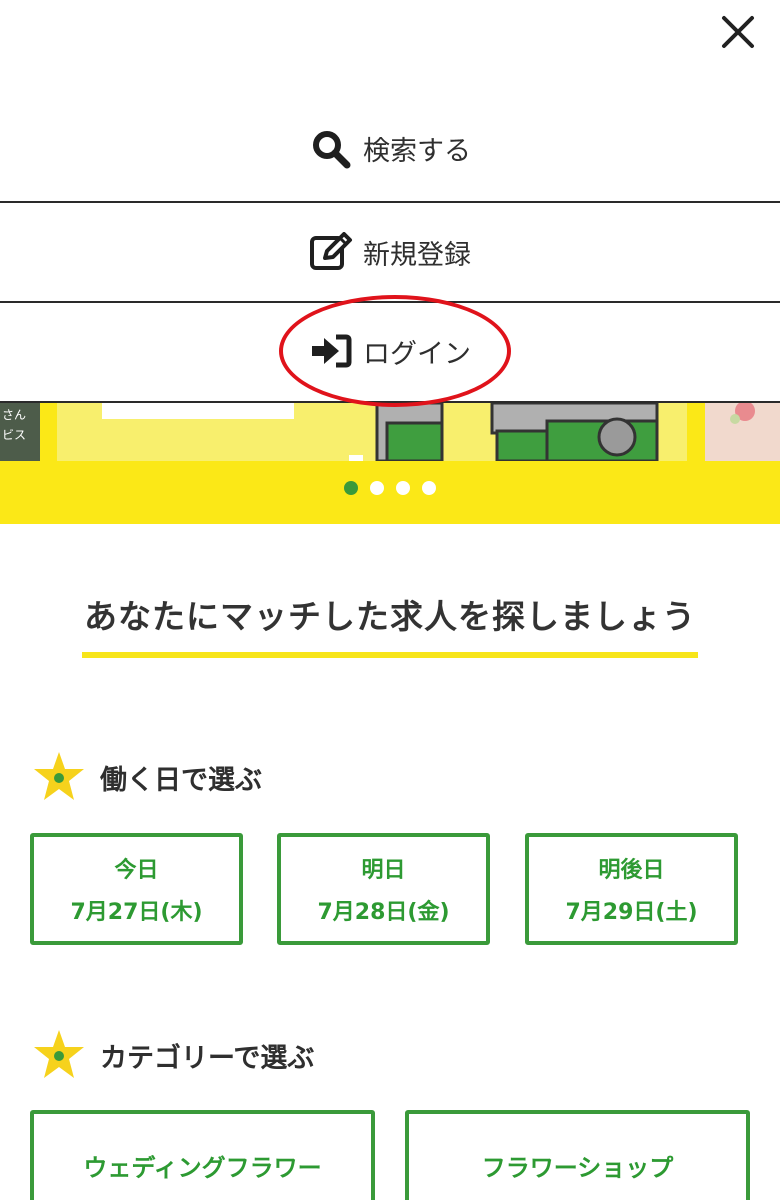 This screenshot has height=1200, width=780. Describe the element at coordinates (380, 432) in the screenshot. I see `banner-illustration` at that location.